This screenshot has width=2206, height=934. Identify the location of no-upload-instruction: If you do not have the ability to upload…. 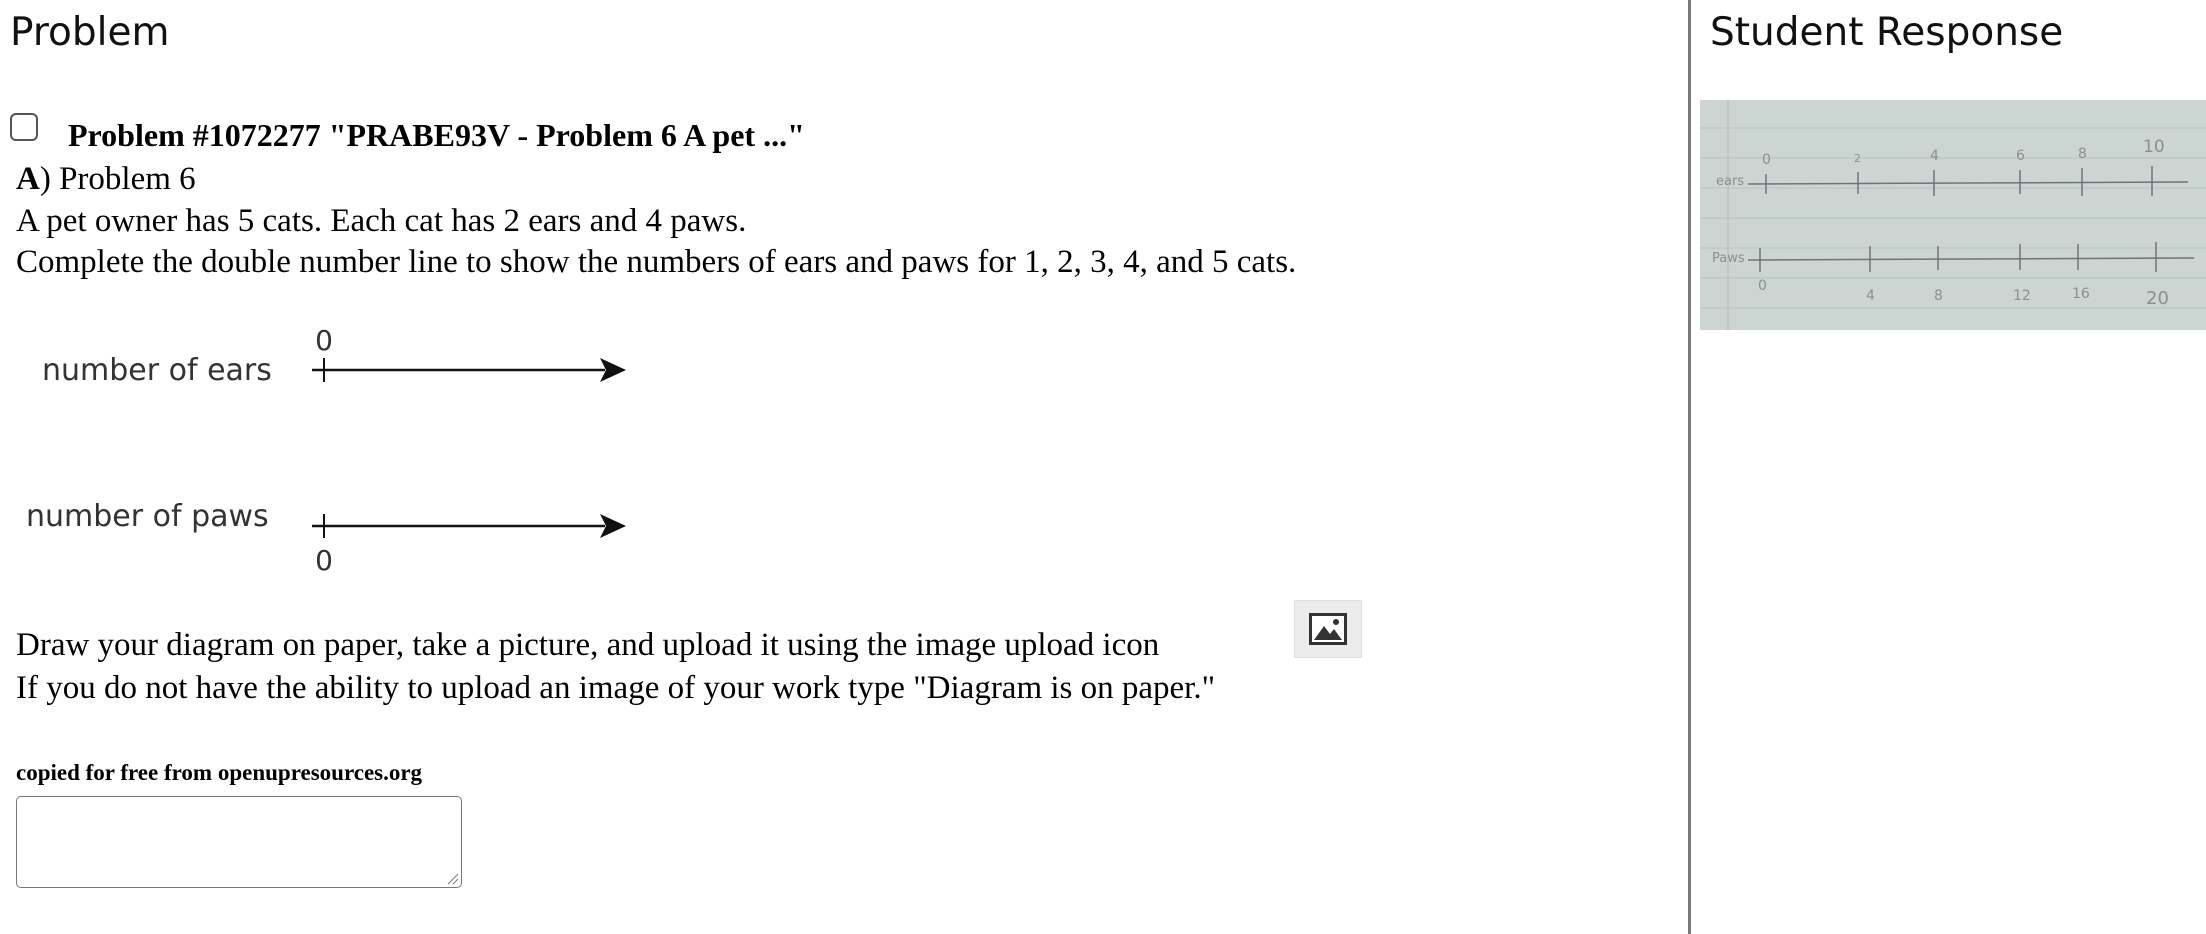
(616, 688).